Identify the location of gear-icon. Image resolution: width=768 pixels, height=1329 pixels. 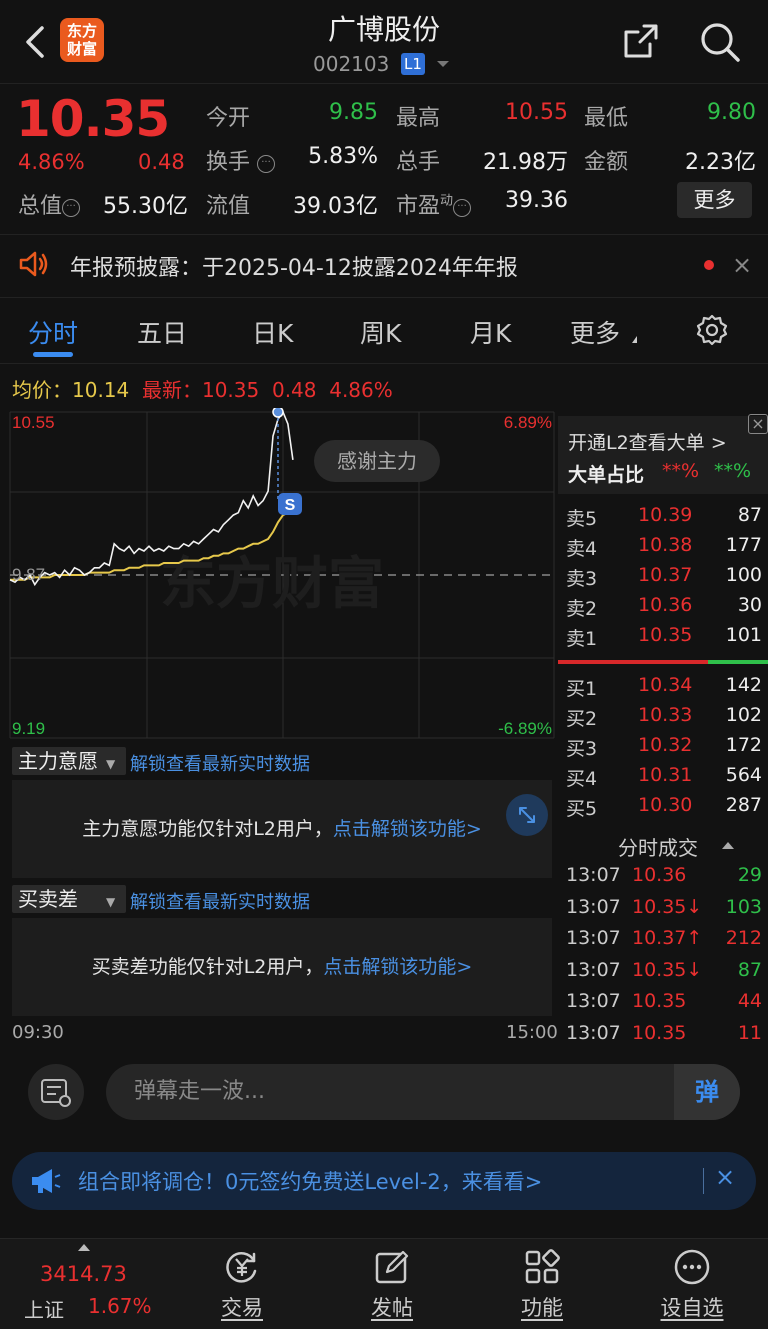
(712, 330).